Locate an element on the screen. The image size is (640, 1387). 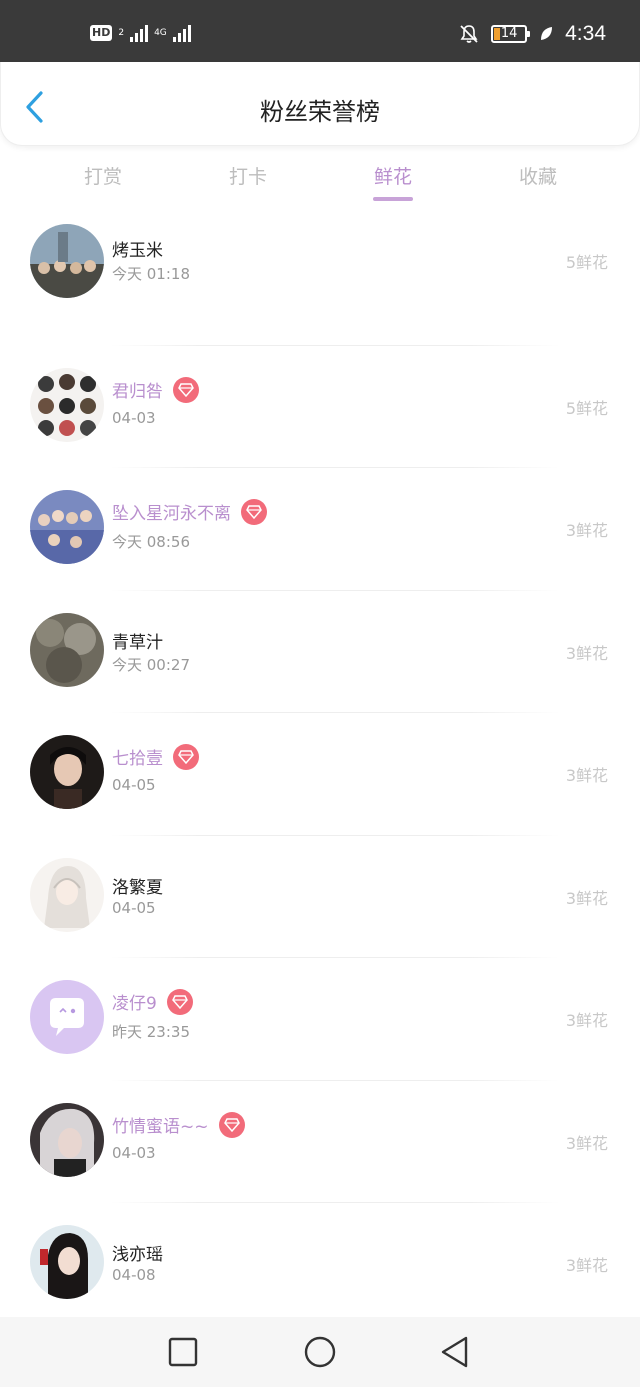
list-item: 坠入星河永不离 今天 08:56 3鲜花 is located at coordinates (320, 528).